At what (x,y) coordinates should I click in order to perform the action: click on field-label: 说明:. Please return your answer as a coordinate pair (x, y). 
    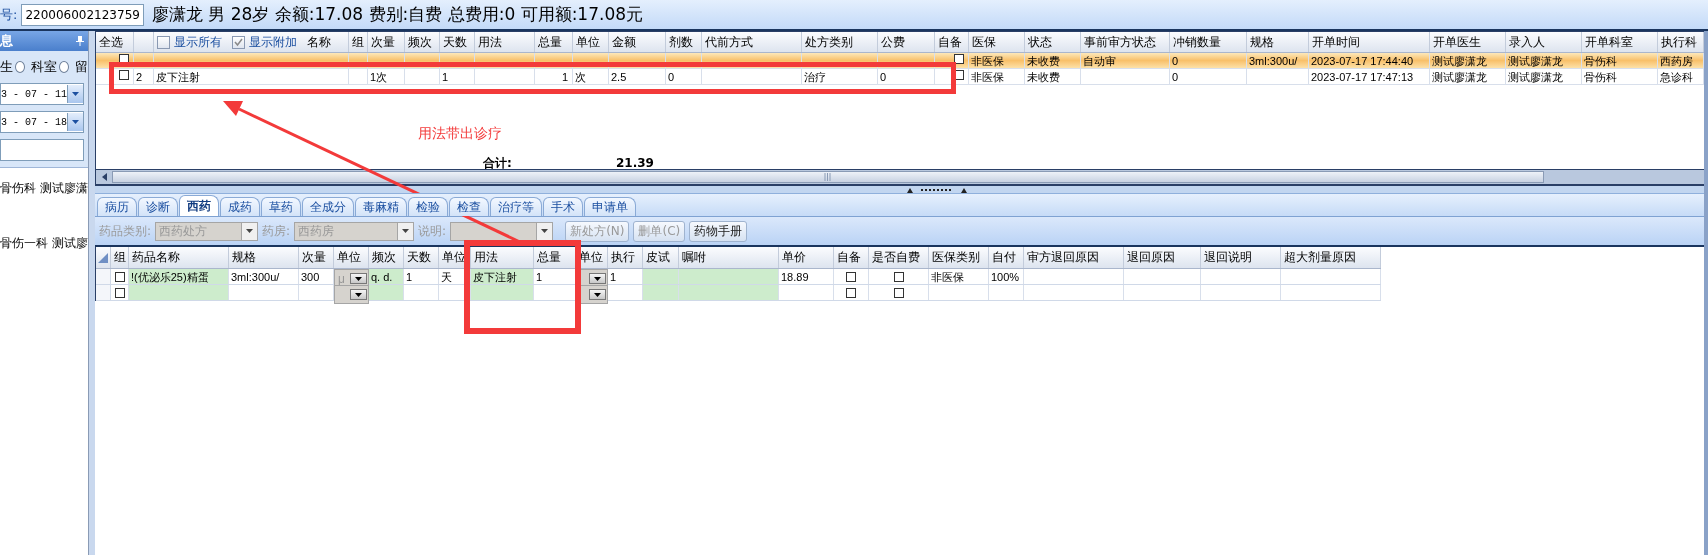
    Looking at the image, I should click on (432, 231).